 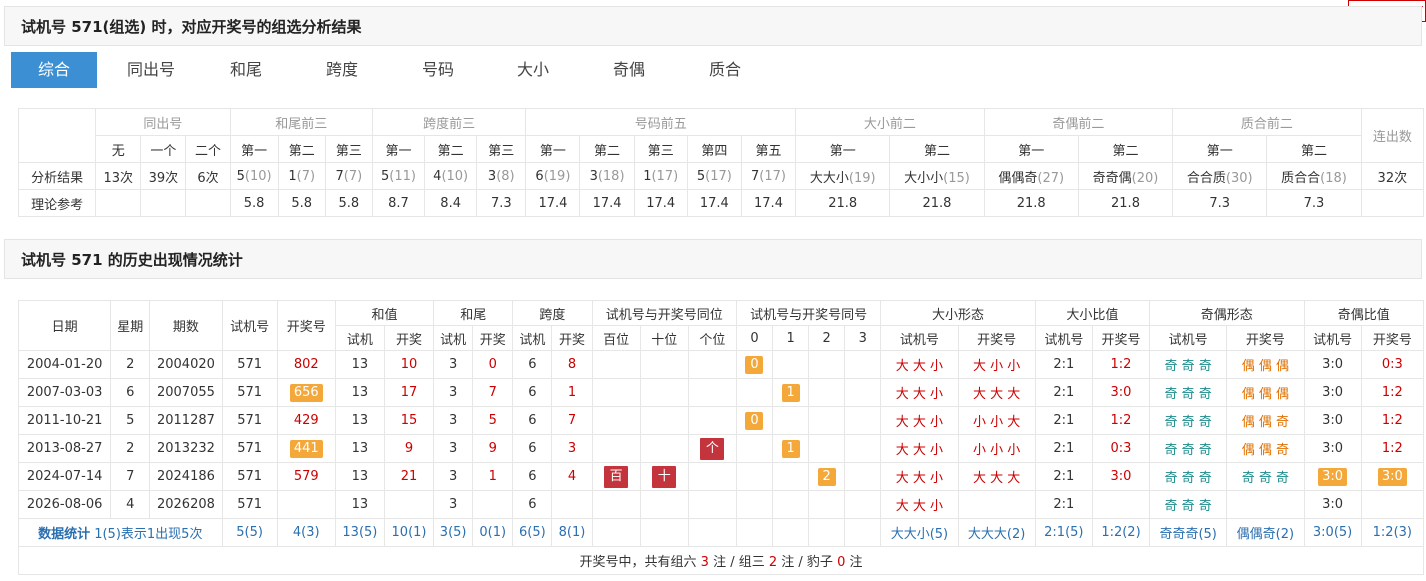 I want to click on parity-ratio-value: 0:3, so click(x=1392, y=364).